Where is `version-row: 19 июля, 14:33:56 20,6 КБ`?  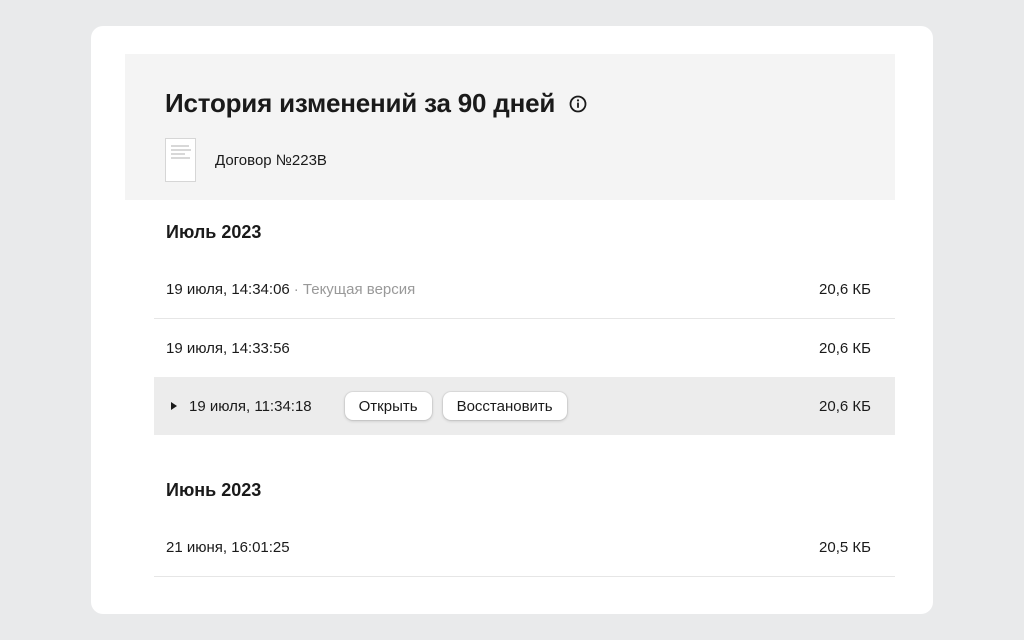
version-row: 19 июля, 14:33:56 20,6 КБ is located at coordinates (524, 348).